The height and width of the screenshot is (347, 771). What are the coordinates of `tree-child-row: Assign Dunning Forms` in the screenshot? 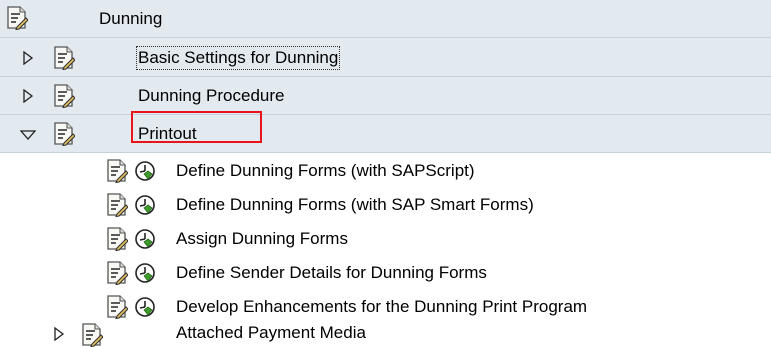 It's located at (385, 240).